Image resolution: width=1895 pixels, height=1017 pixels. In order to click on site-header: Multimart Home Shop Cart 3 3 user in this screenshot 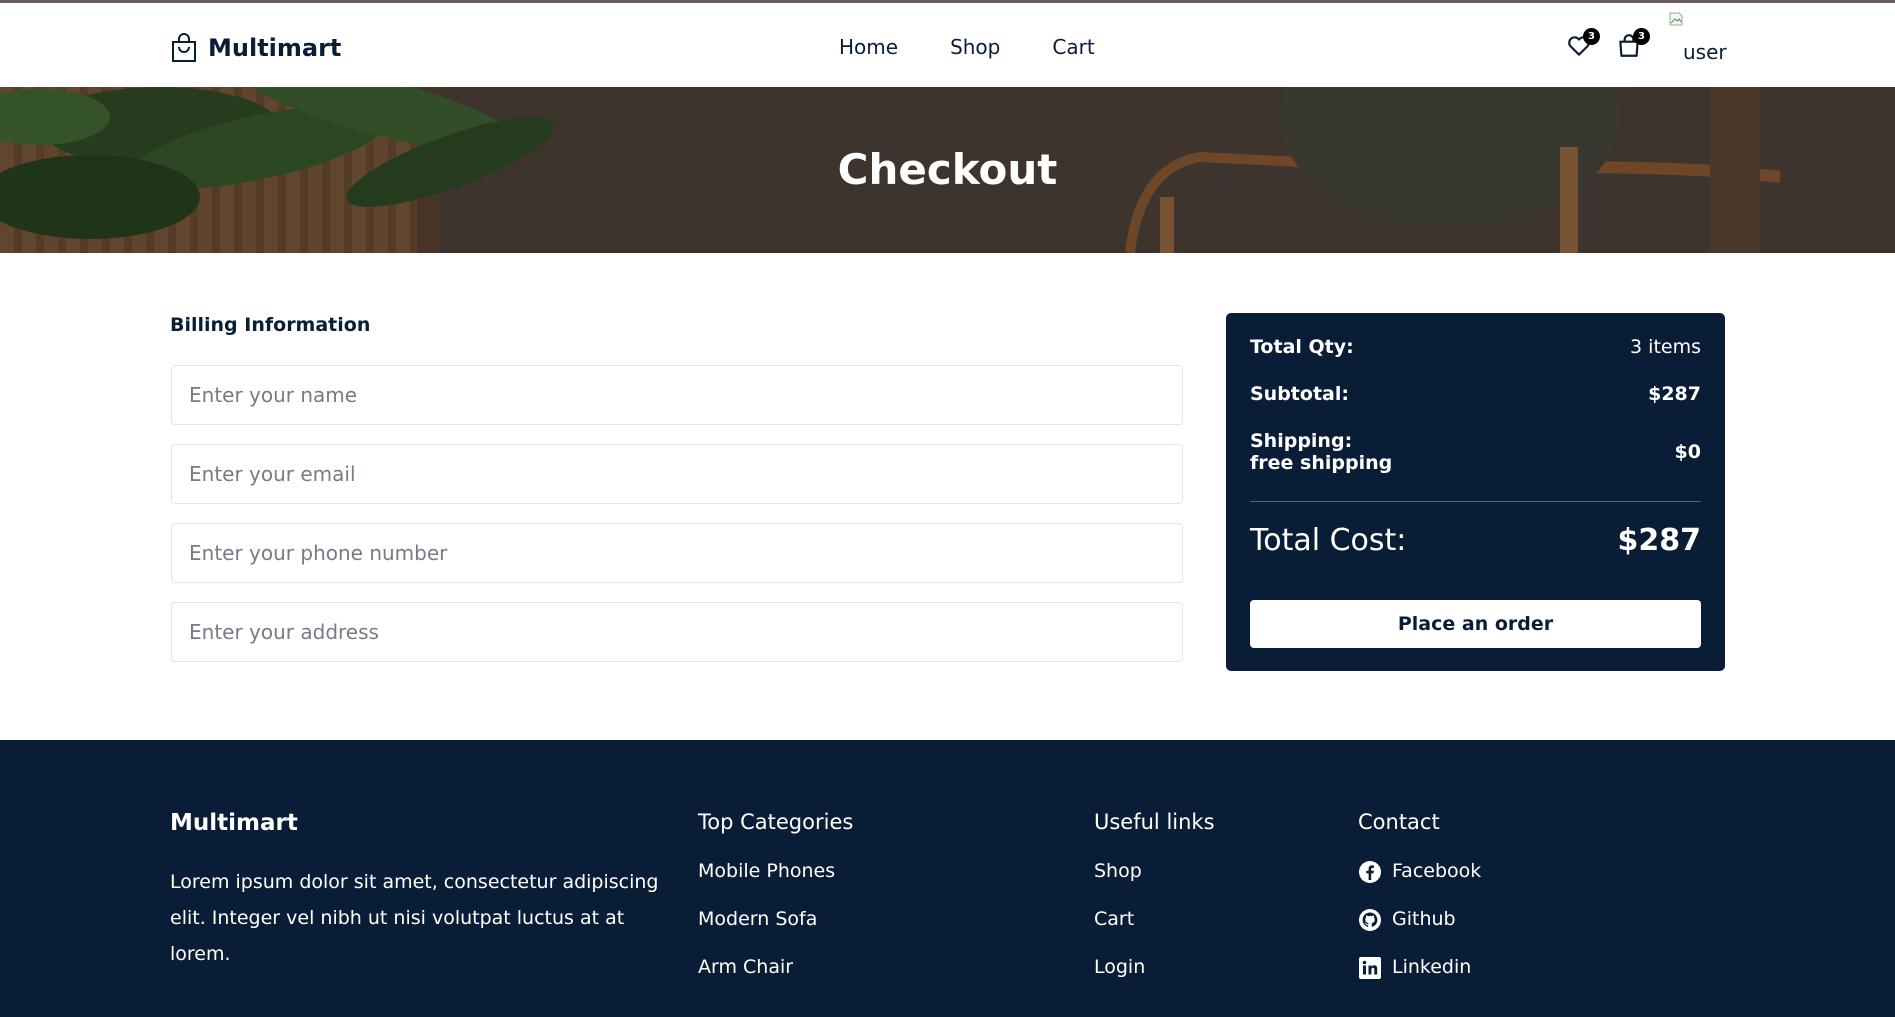, I will do `click(947, 43)`.